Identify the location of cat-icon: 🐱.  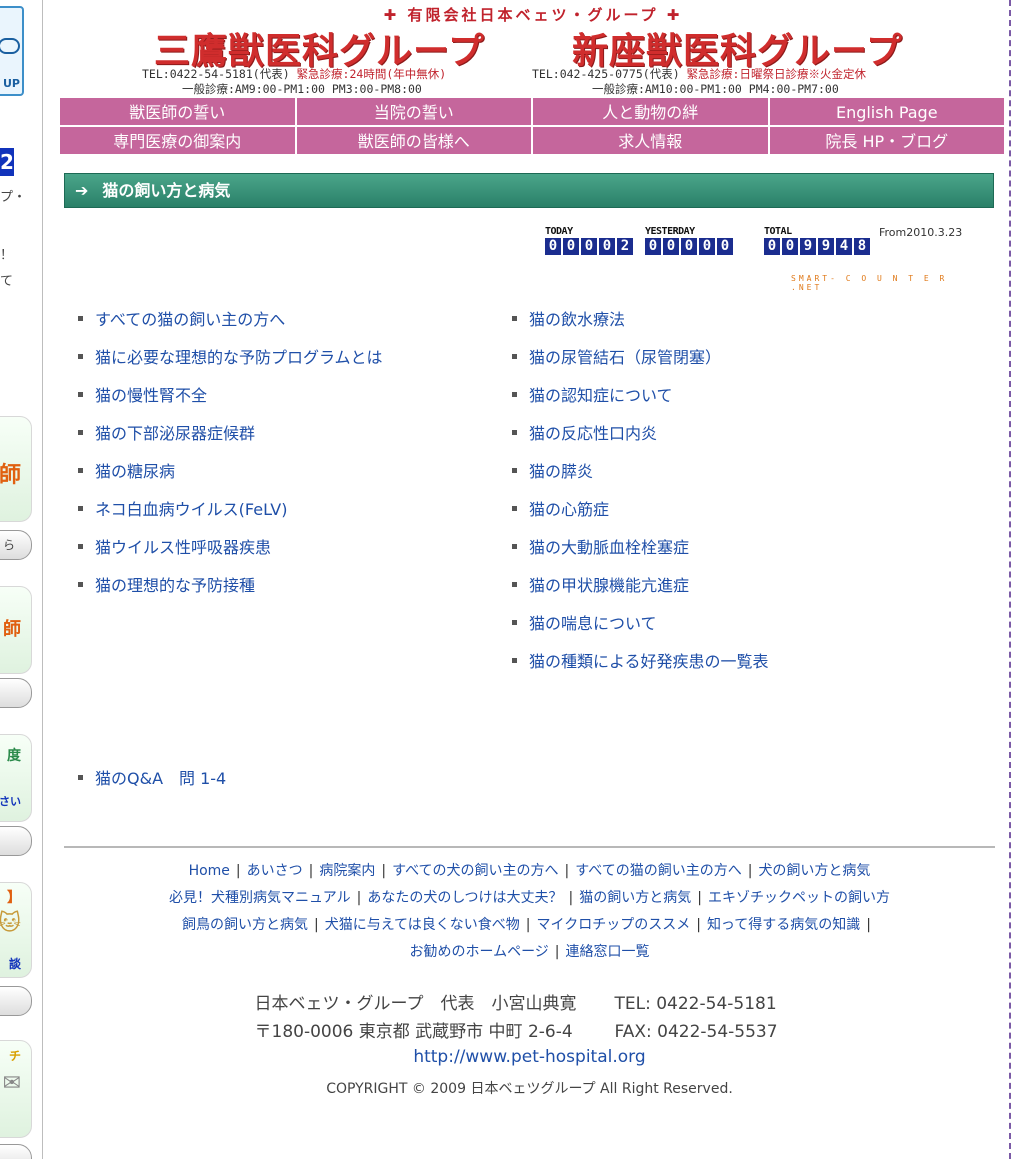
(10, 923).